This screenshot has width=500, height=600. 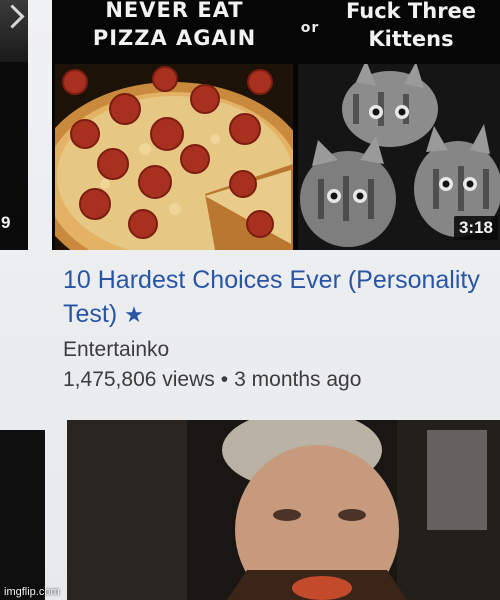 What do you see at coordinates (411, 11) in the screenshot?
I see `caption-right-line1: Fuck Three` at bounding box center [411, 11].